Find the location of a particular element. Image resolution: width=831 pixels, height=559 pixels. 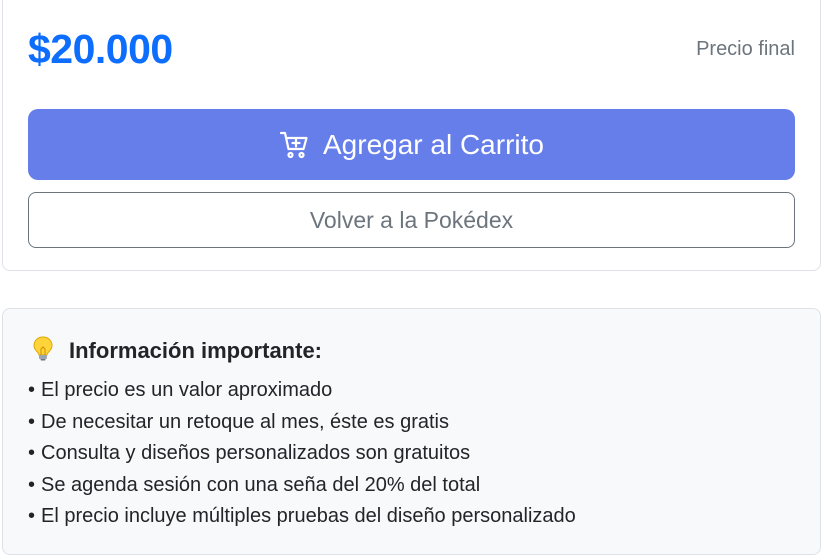

price-row: $20.000 Precio final is located at coordinates (411, 49).